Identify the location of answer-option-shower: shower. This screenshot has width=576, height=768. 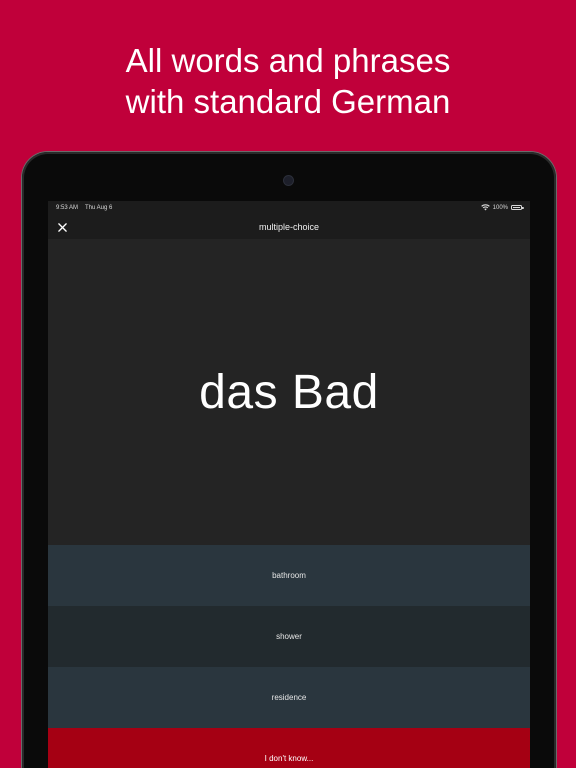
(289, 636).